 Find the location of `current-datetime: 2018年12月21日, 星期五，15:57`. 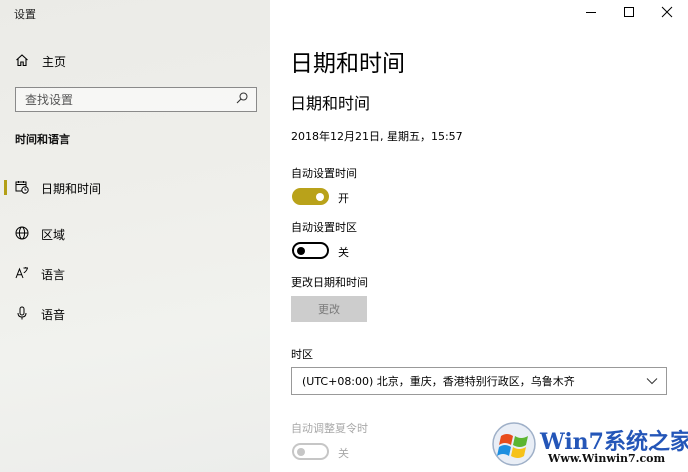

current-datetime: 2018年12月21日, 星期五，15:57 is located at coordinates (377, 136).